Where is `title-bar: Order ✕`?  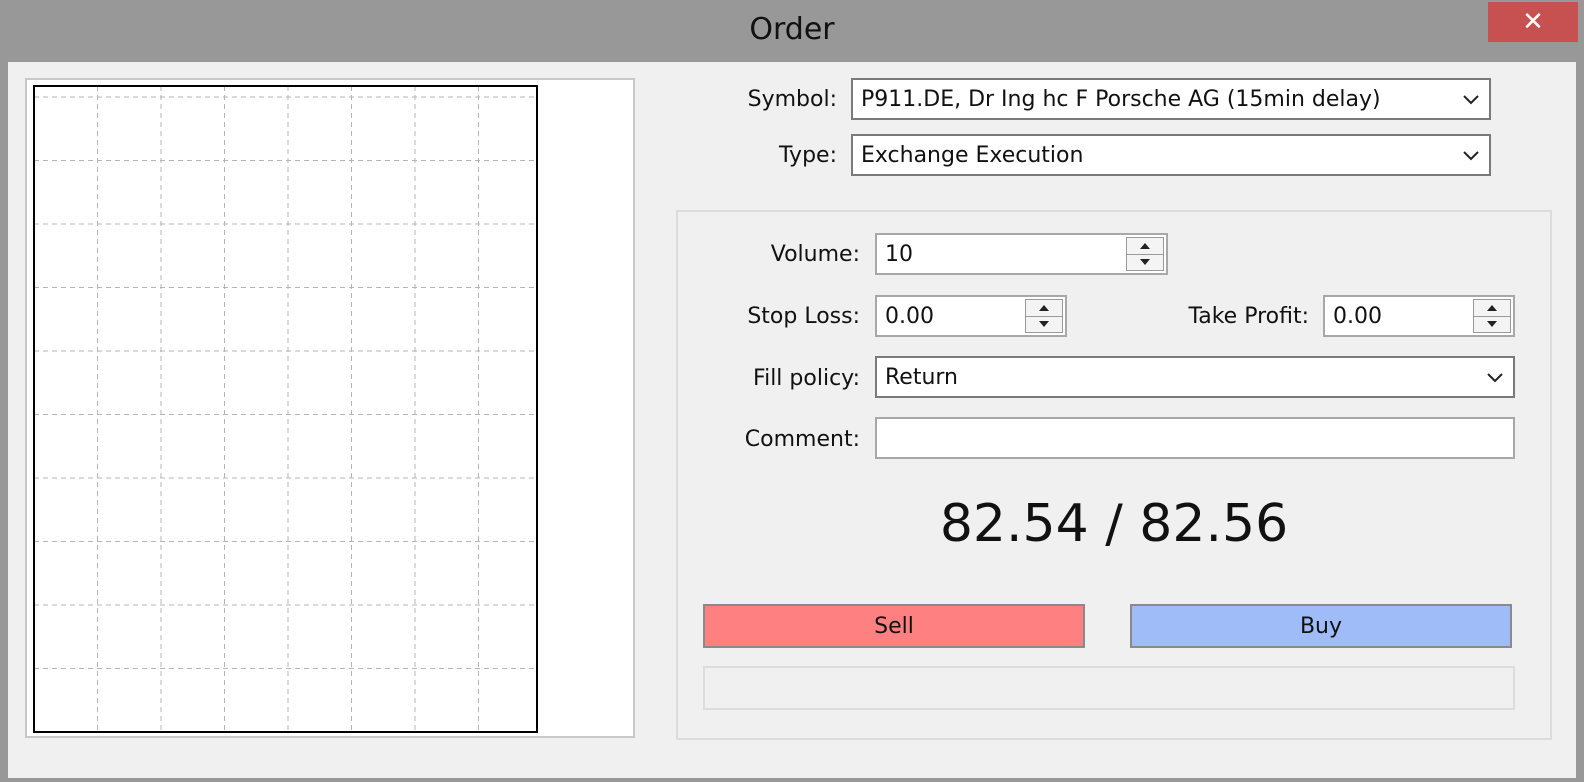
title-bar: Order ✕ is located at coordinates (792, 31).